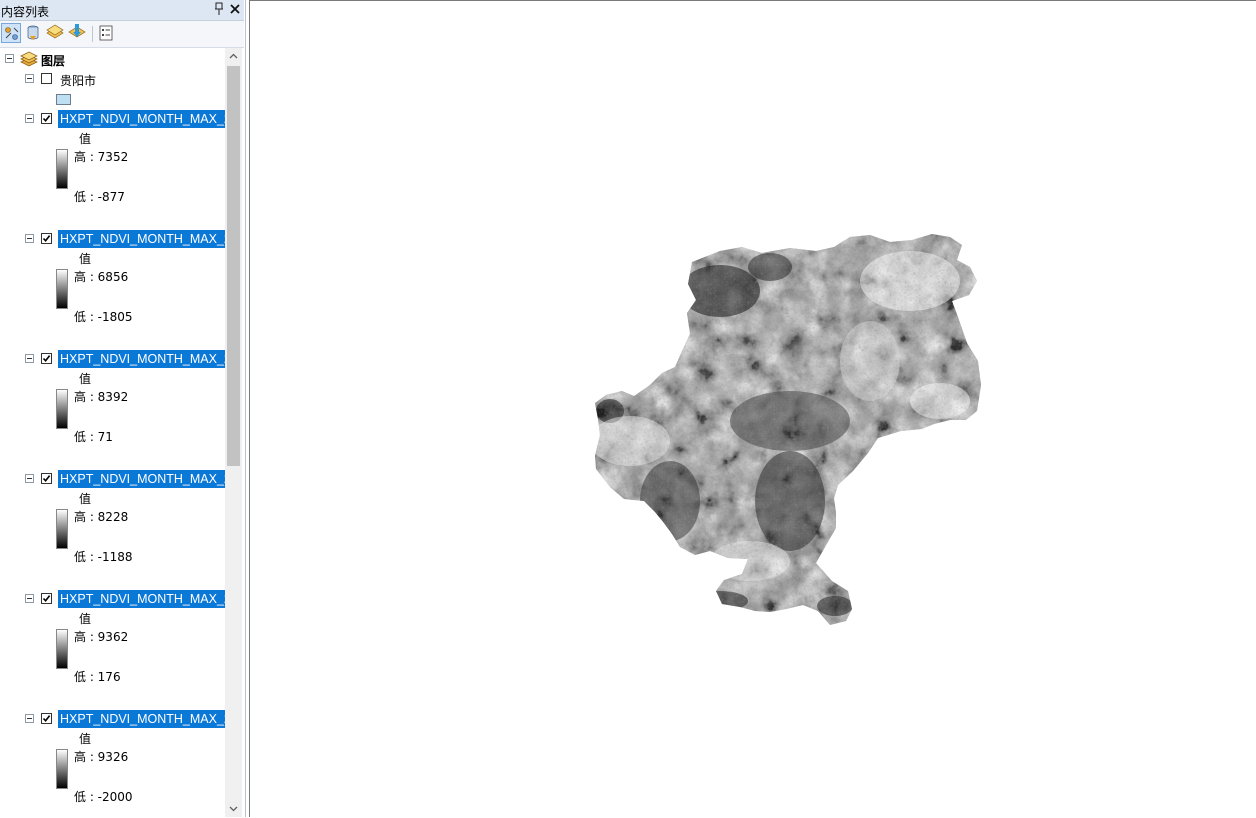  What do you see at coordinates (103, 317) in the screenshot?
I see `raster-low-value: 低 : -1805` at bounding box center [103, 317].